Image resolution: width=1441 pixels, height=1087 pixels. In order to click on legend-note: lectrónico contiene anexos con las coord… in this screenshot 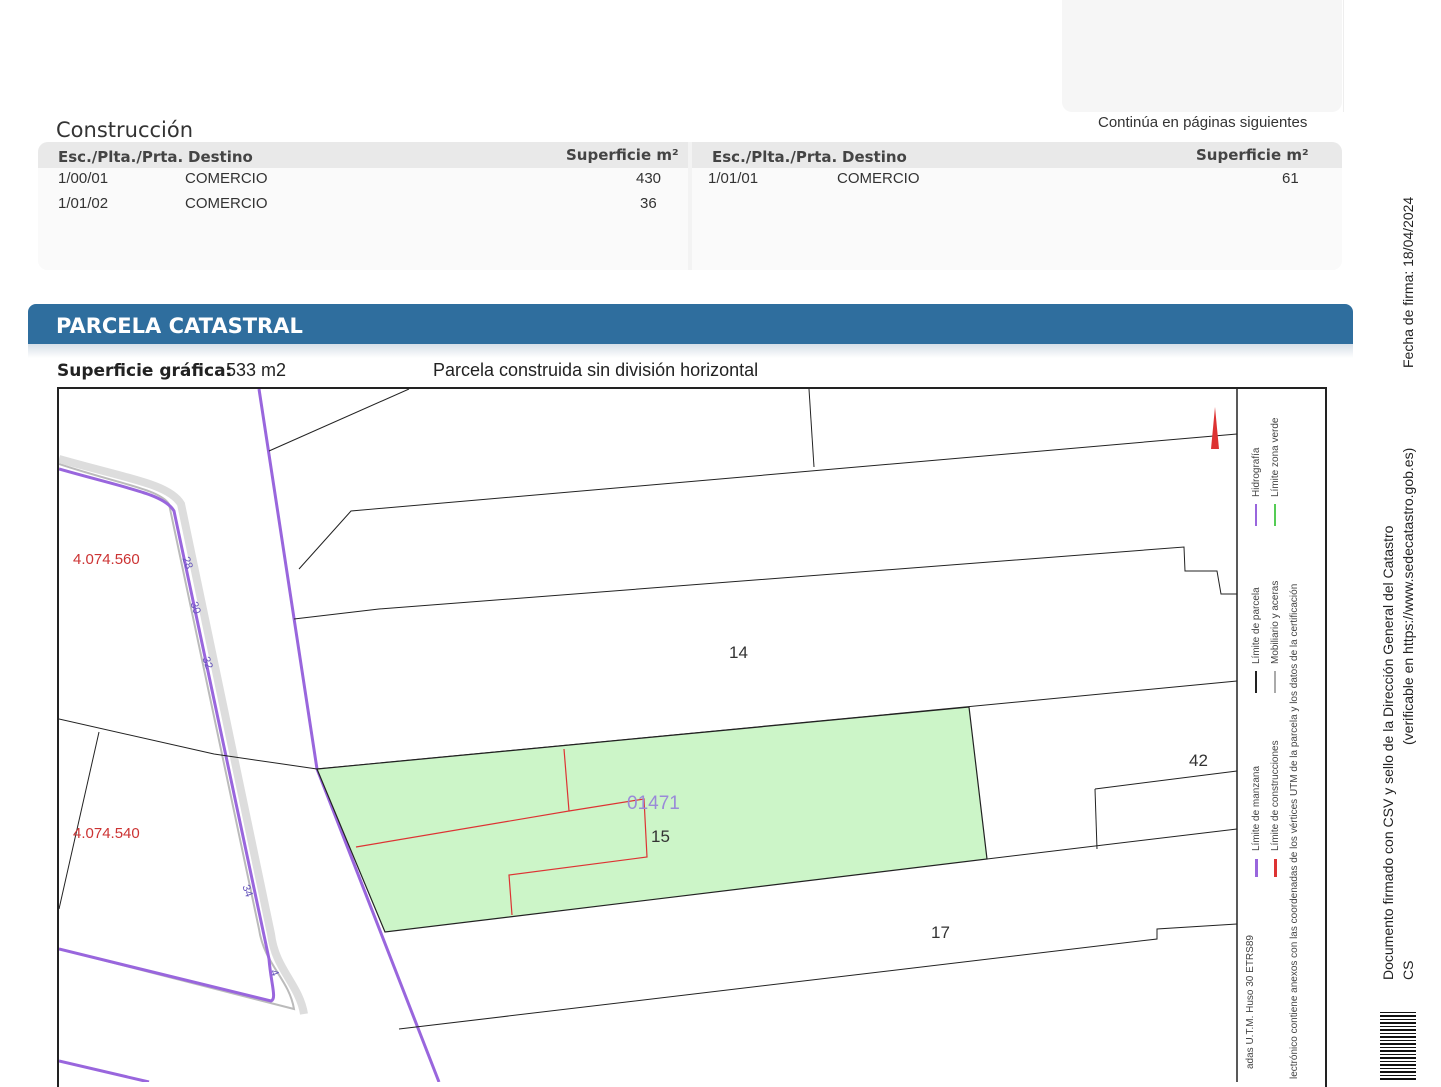, I will do `click(1294, 831)`.